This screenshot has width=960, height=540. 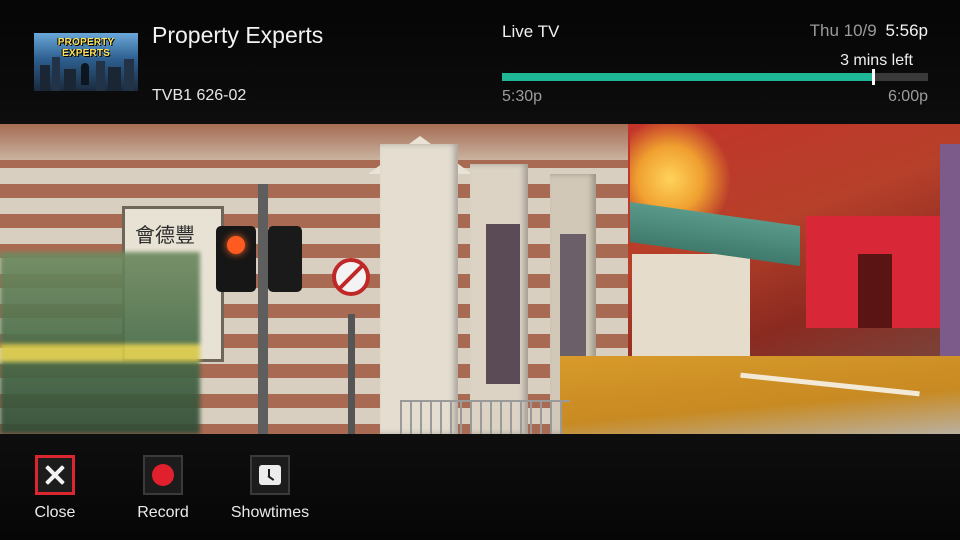 I want to click on current-date: Thu 10/9, so click(x=843, y=30).